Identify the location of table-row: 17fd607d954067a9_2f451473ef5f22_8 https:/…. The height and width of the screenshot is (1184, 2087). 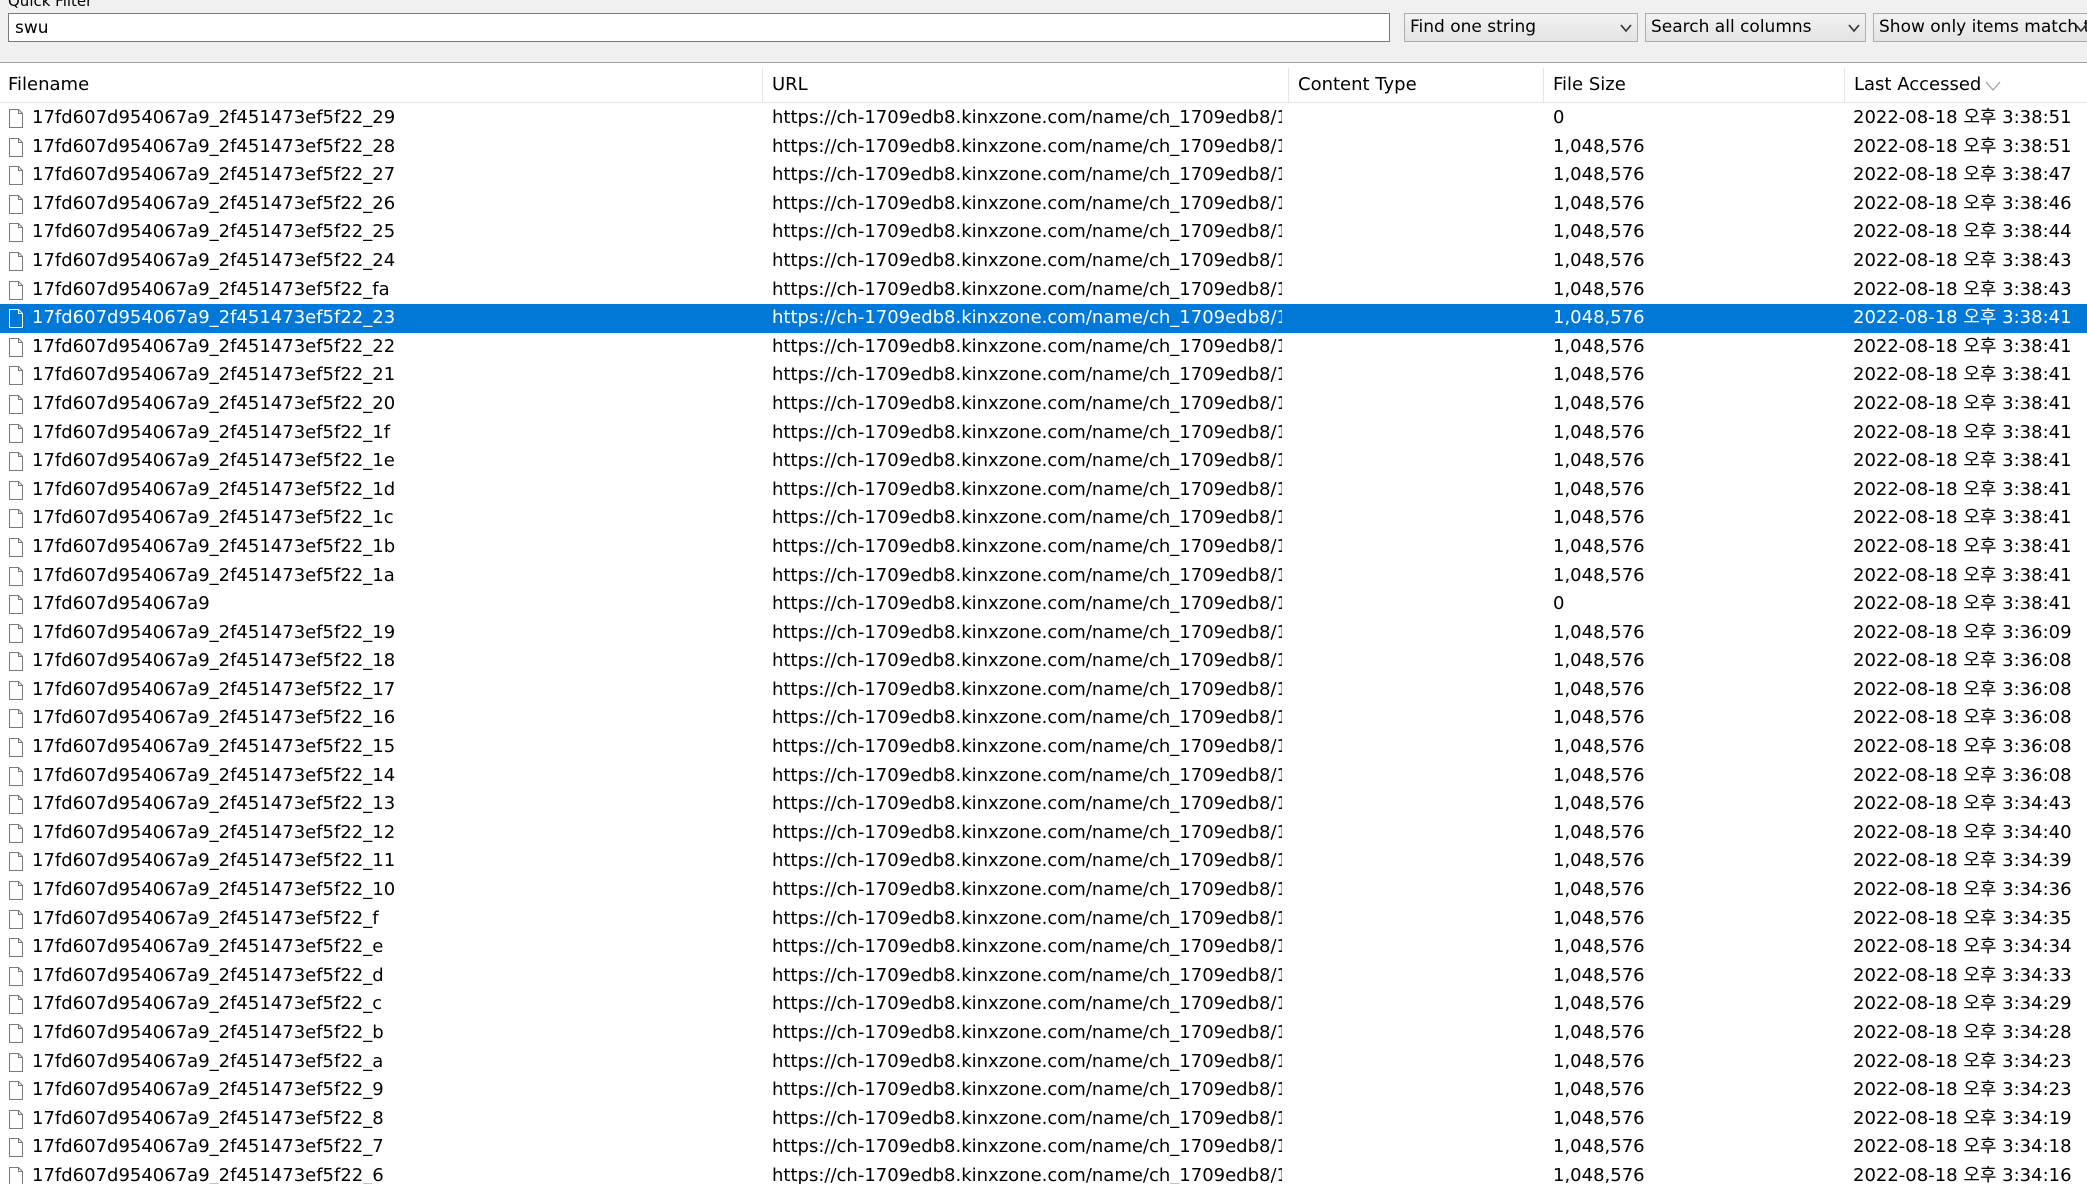
(1043, 1119).